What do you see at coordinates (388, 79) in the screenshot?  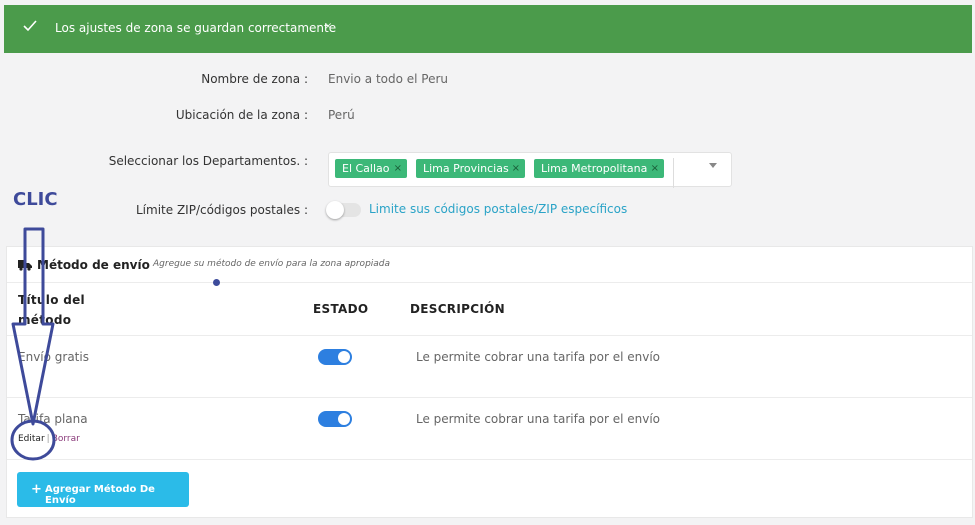 I see `zone-name-value: Envio a todo el Peru` at bounding box center [388, 79].